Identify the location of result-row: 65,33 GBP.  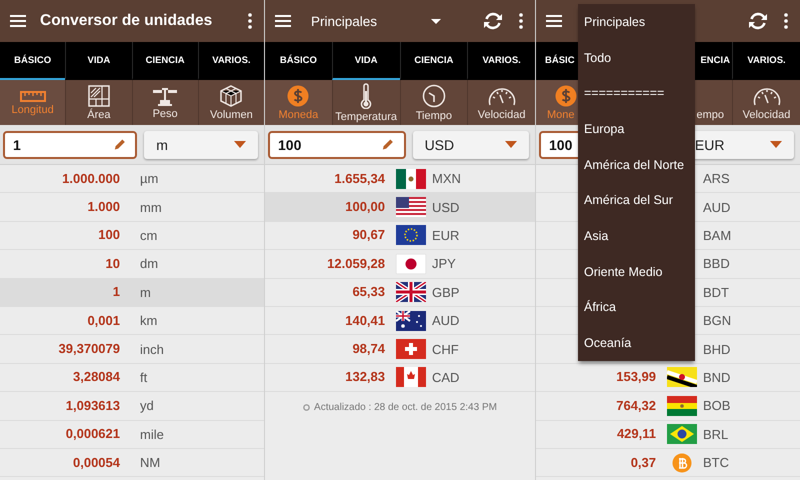
(400, 292).